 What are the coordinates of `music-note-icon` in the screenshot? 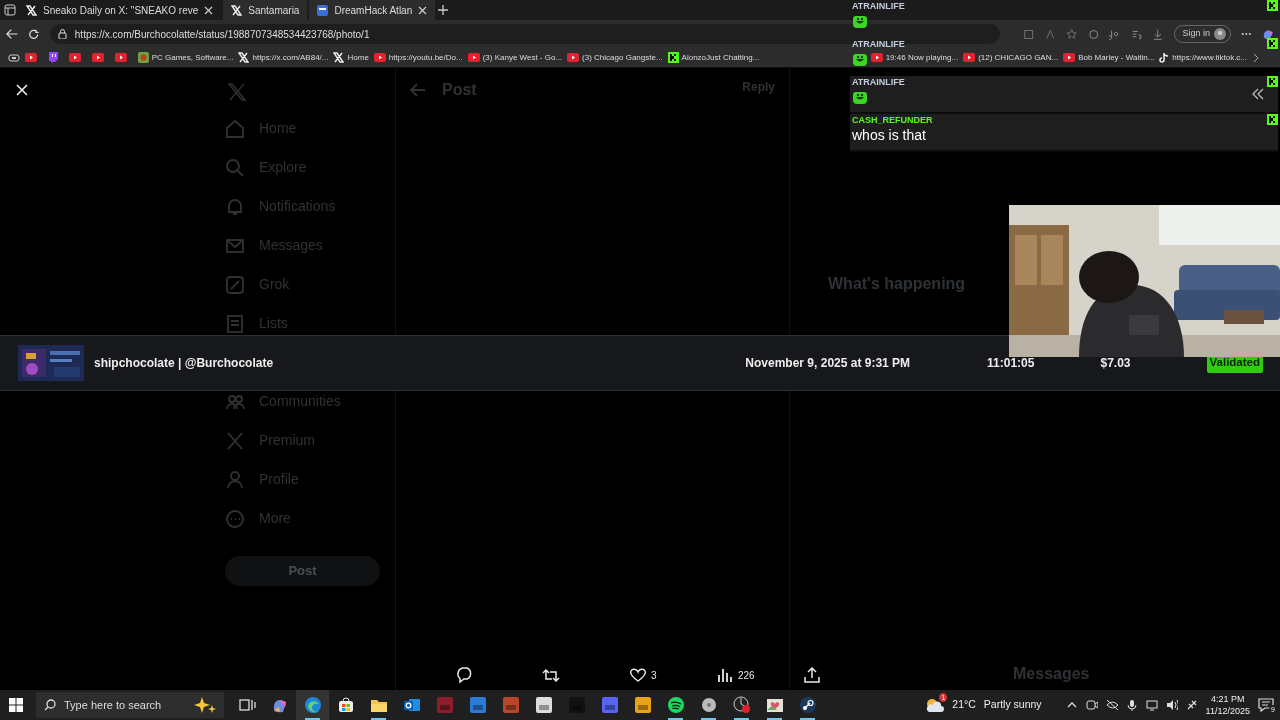 It's located at (1164, 57).